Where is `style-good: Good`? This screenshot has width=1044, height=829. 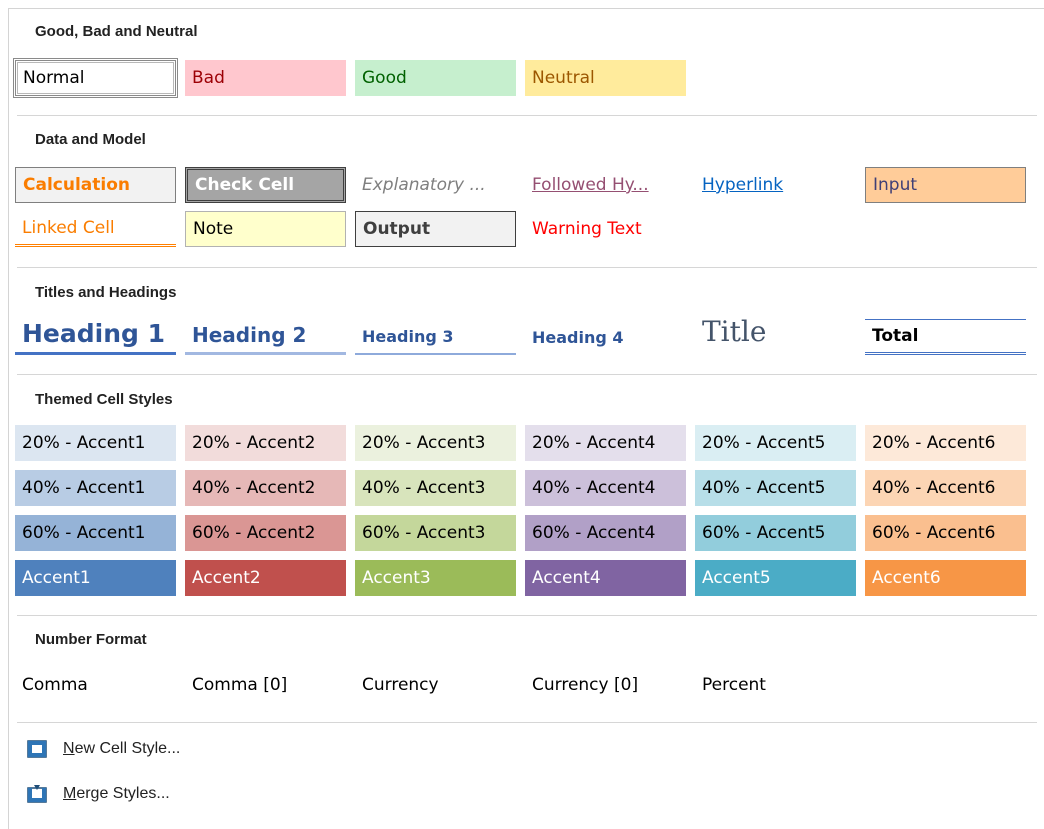 style-good: Good is located at coordinates (435, 78).